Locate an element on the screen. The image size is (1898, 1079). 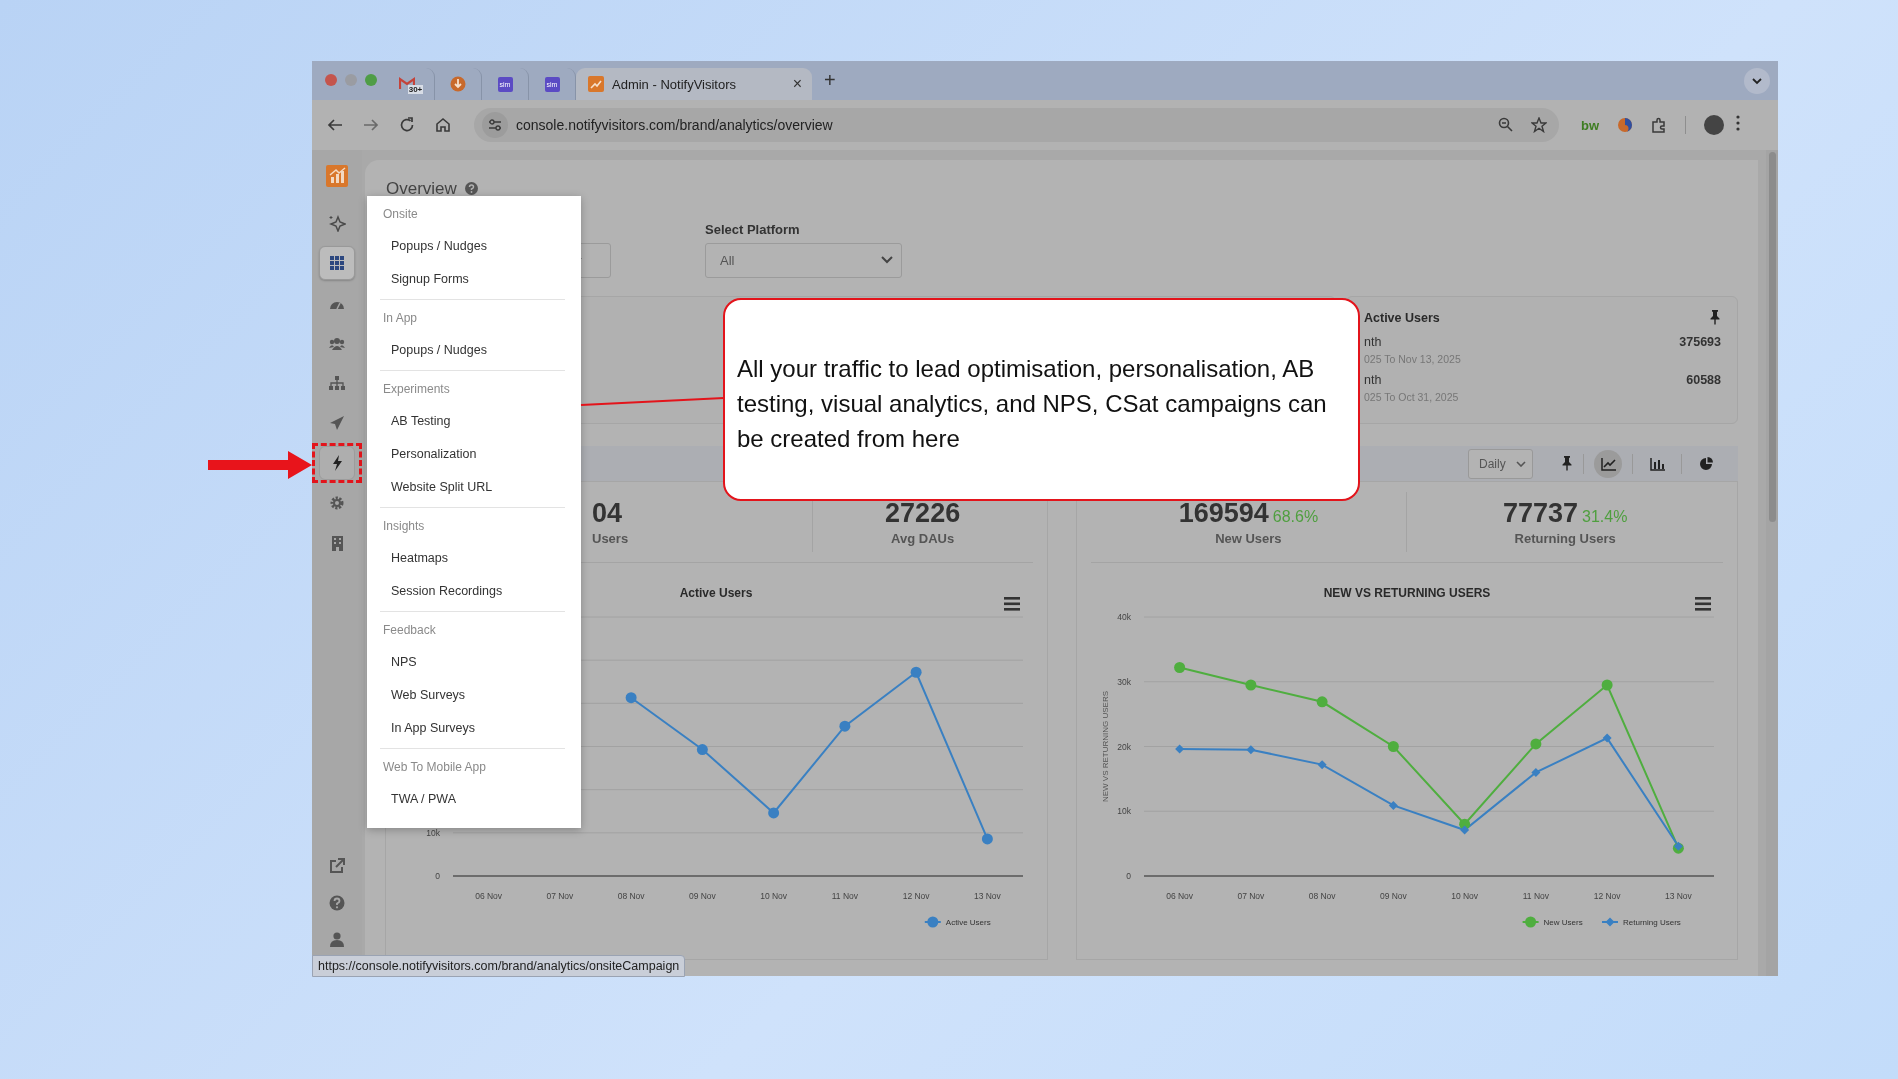
status-url: https://console.notifyvisitors.com/brand/analytics/onsiteCampaign is located at coordinates (499, 966).